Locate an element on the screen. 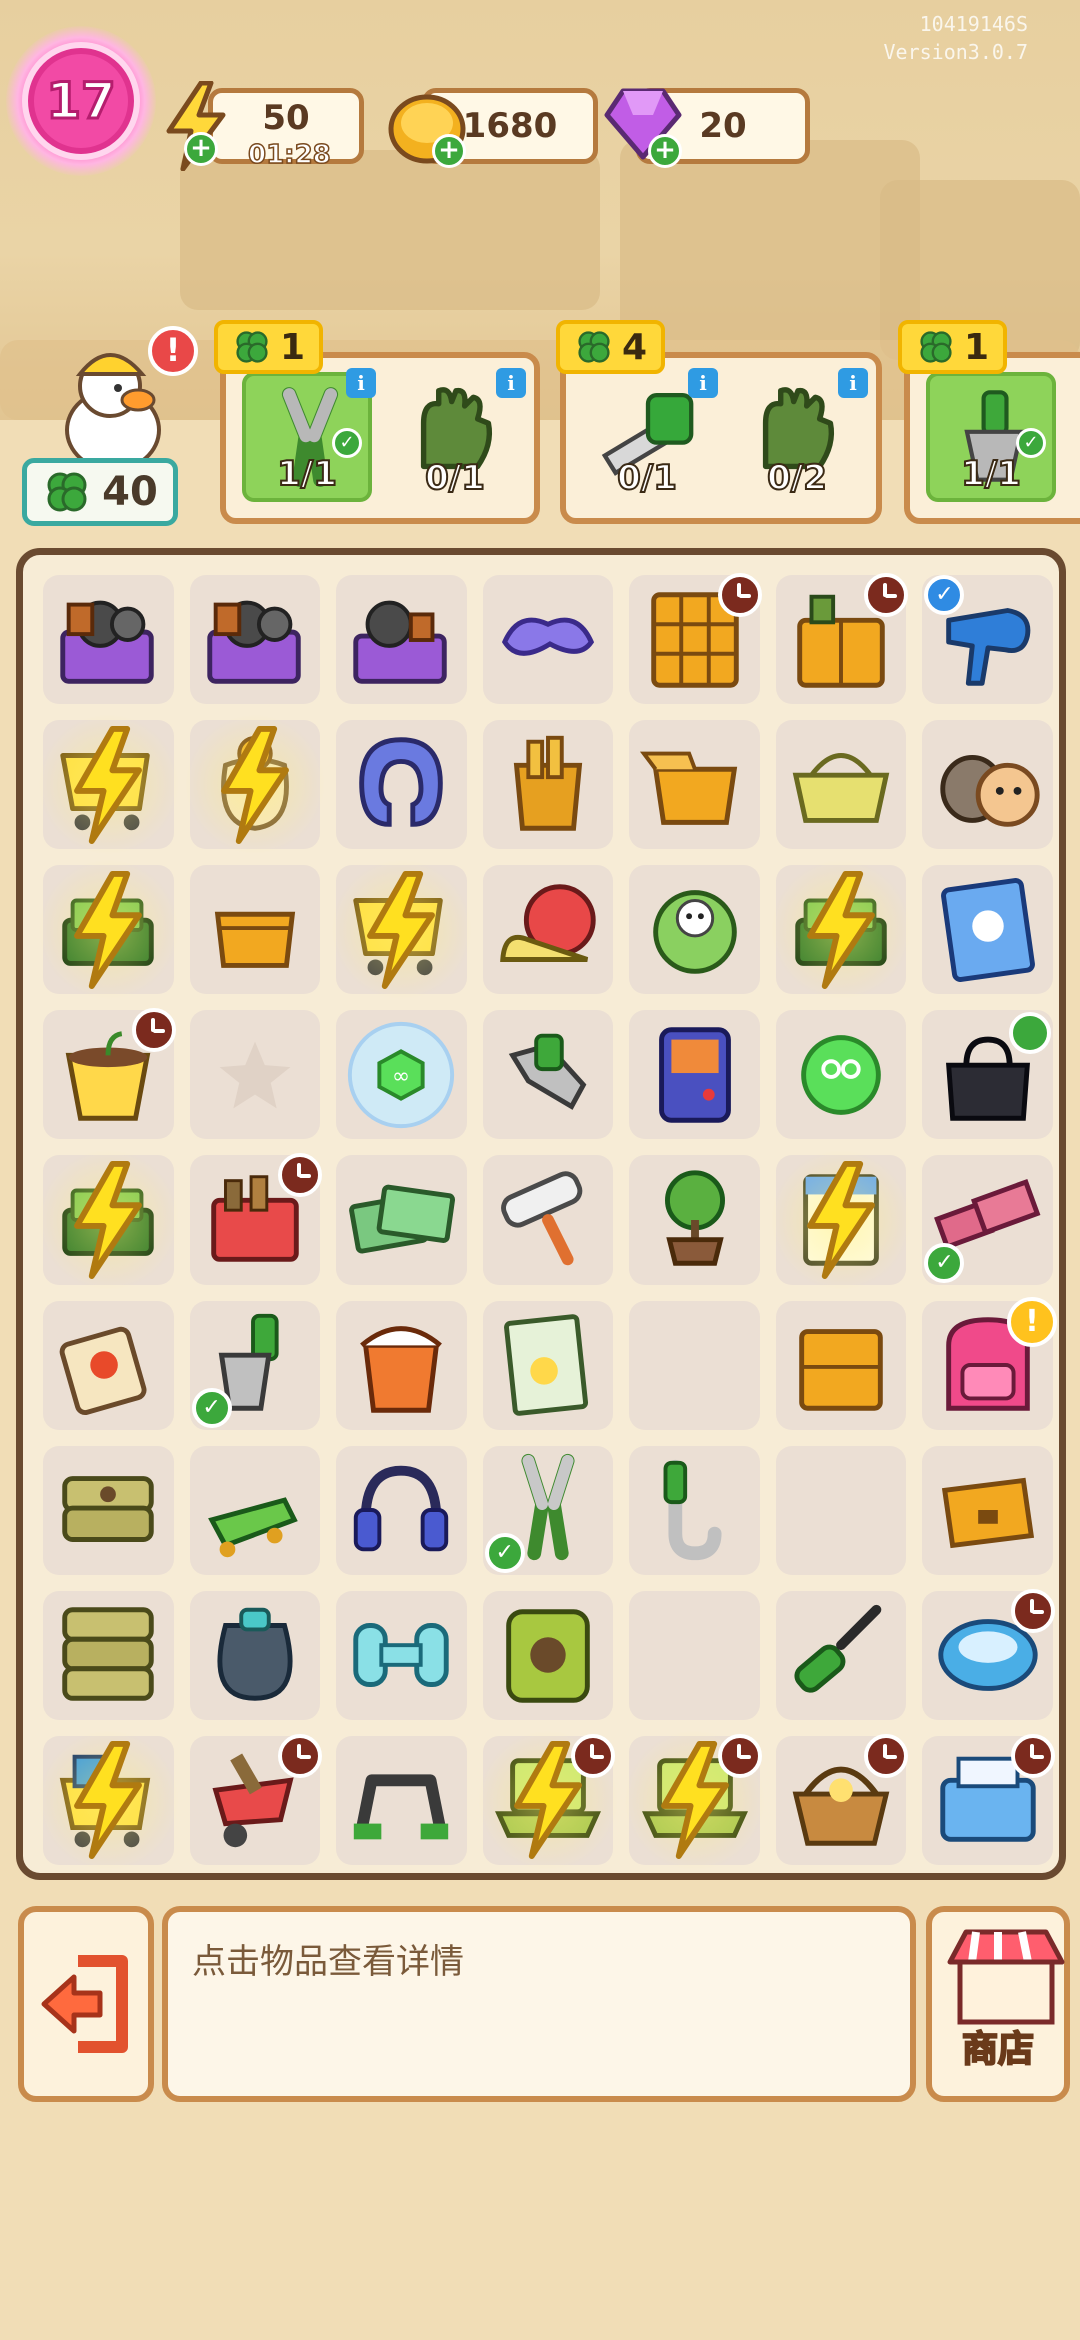 The height and width of the screenshot is (2340, 1080). order-item-saw-drill: 0/1 i is located at coordinates (650, 435).